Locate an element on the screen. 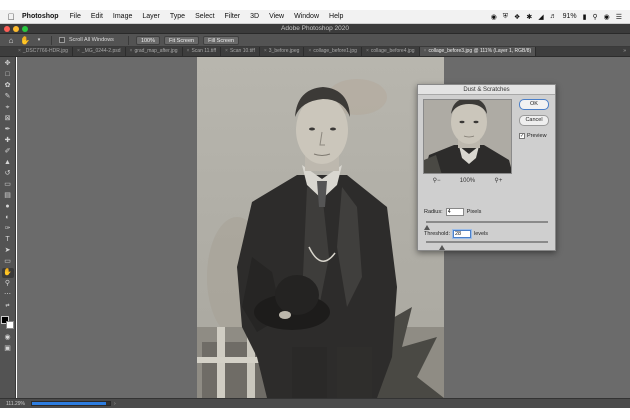  threshold-slider-thumb is located at coordinates (442, 247).